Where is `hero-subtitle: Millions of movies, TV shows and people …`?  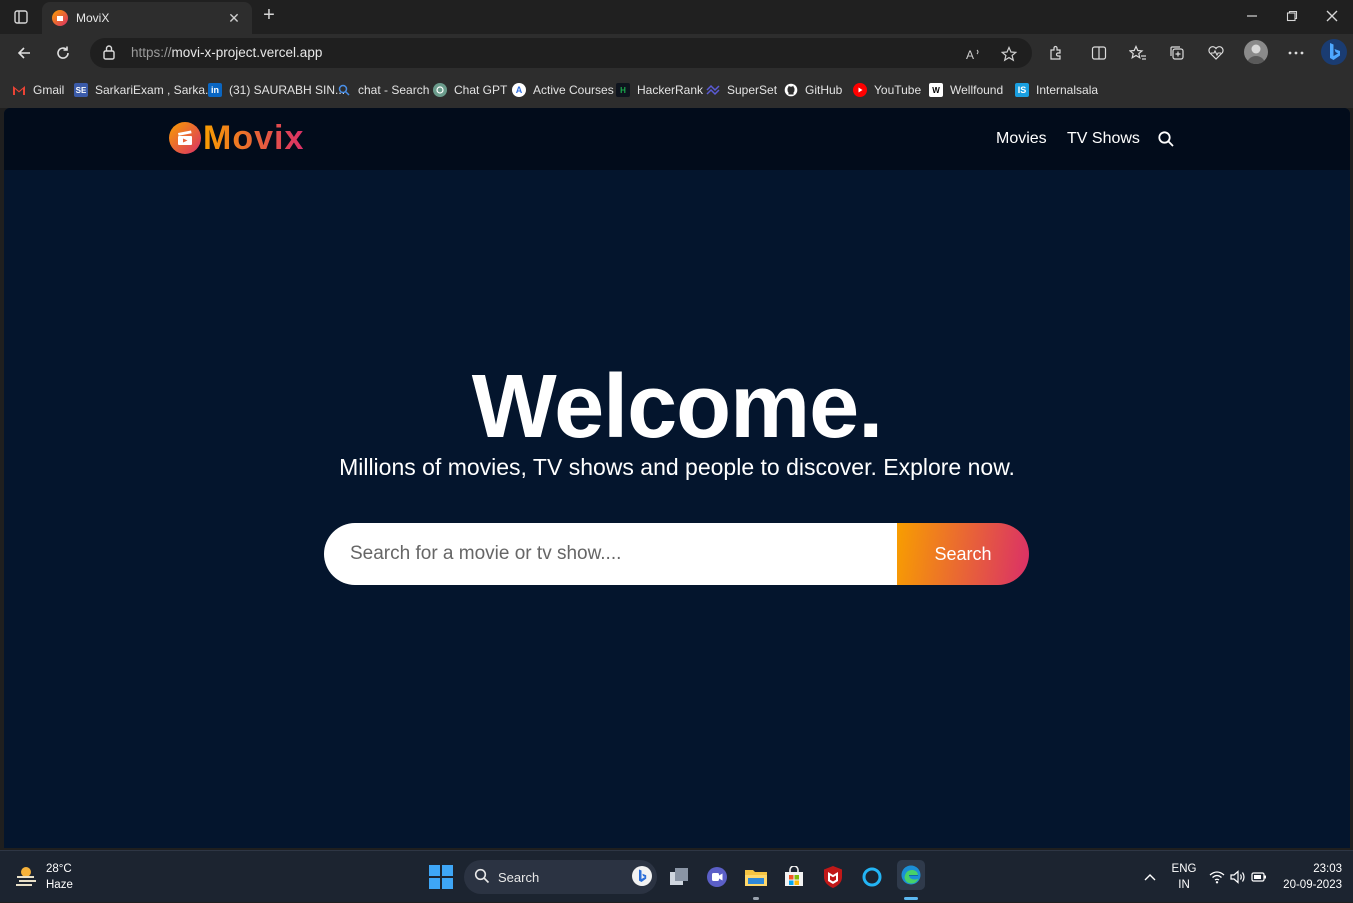 hero-subtitle: Millions of movies, TV shows and people … is located at coordinates (677, 467).